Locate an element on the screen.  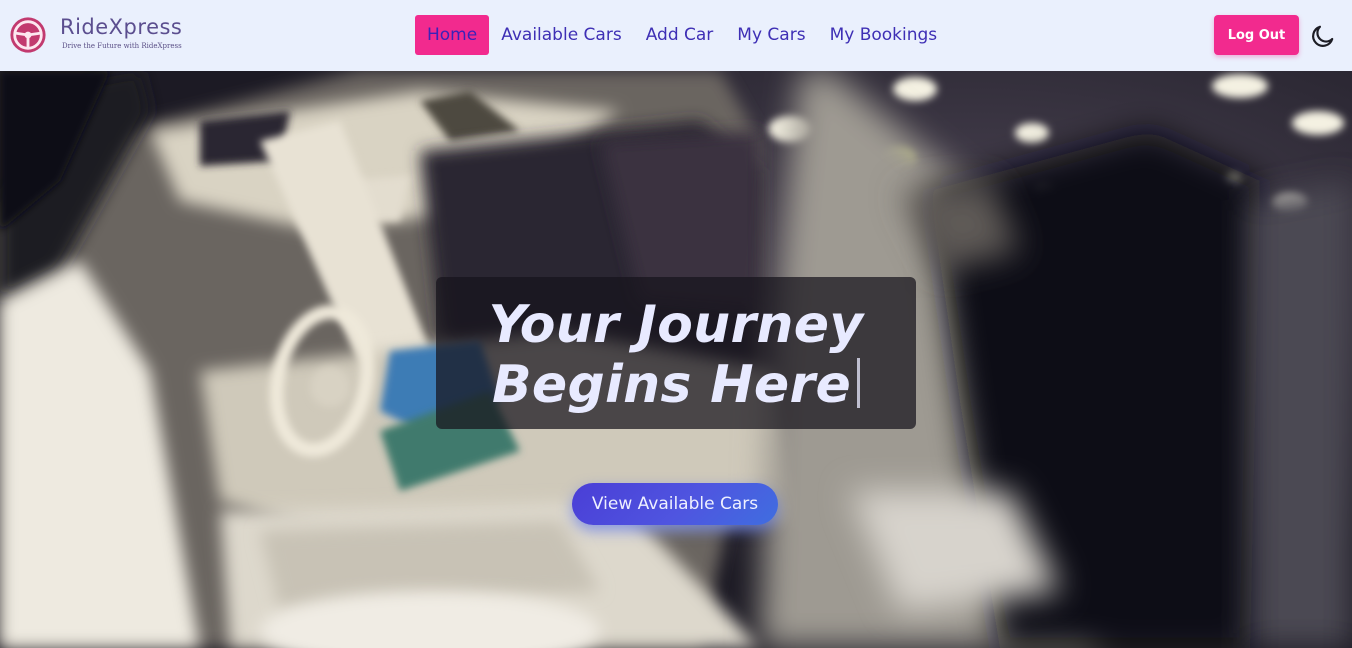
brand-name: RideXpress is located at coordinates (121, 27).